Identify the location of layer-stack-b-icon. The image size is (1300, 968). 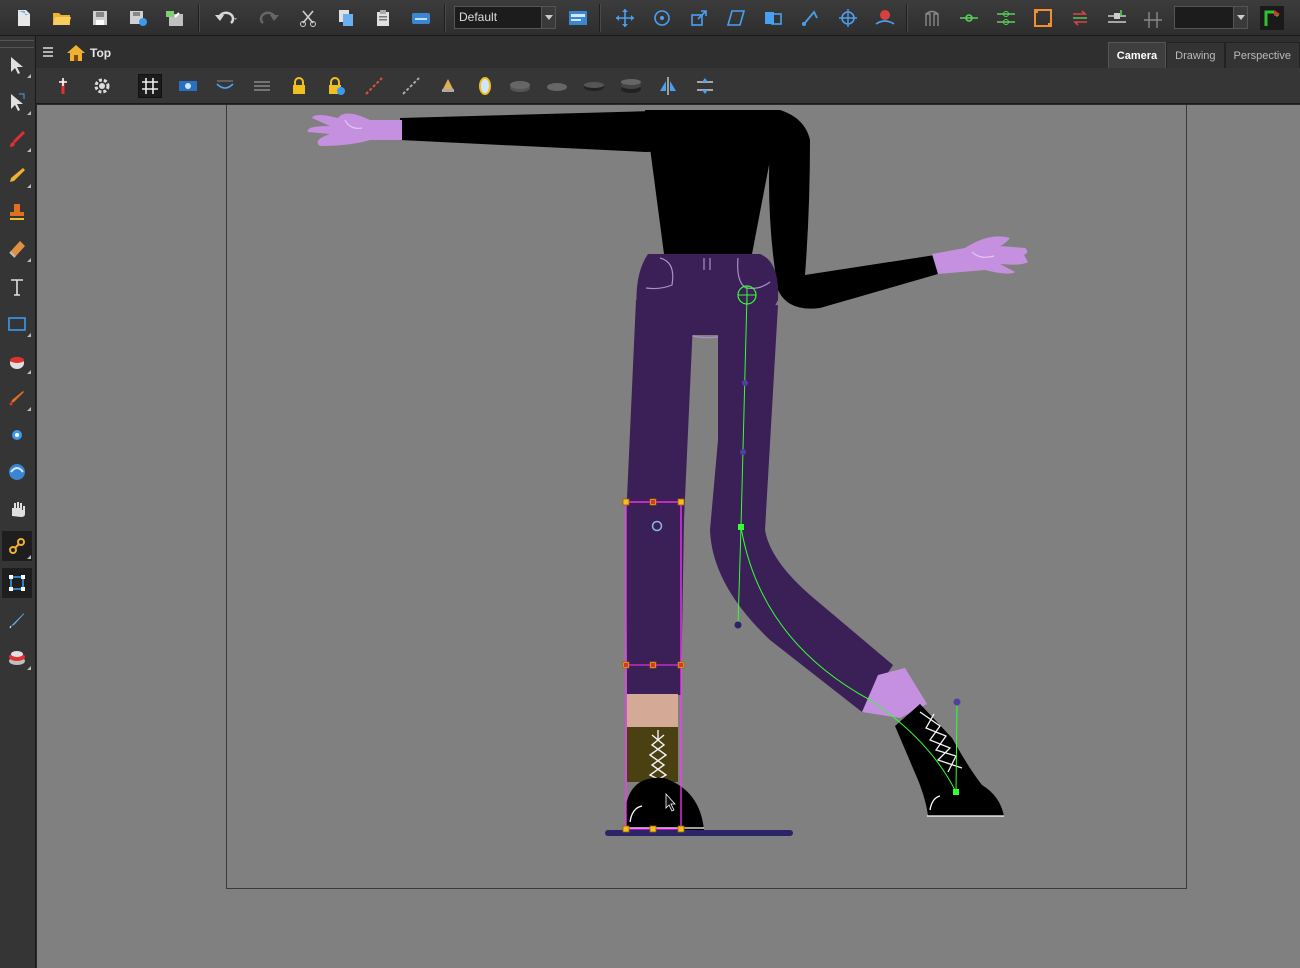
(557, 86).